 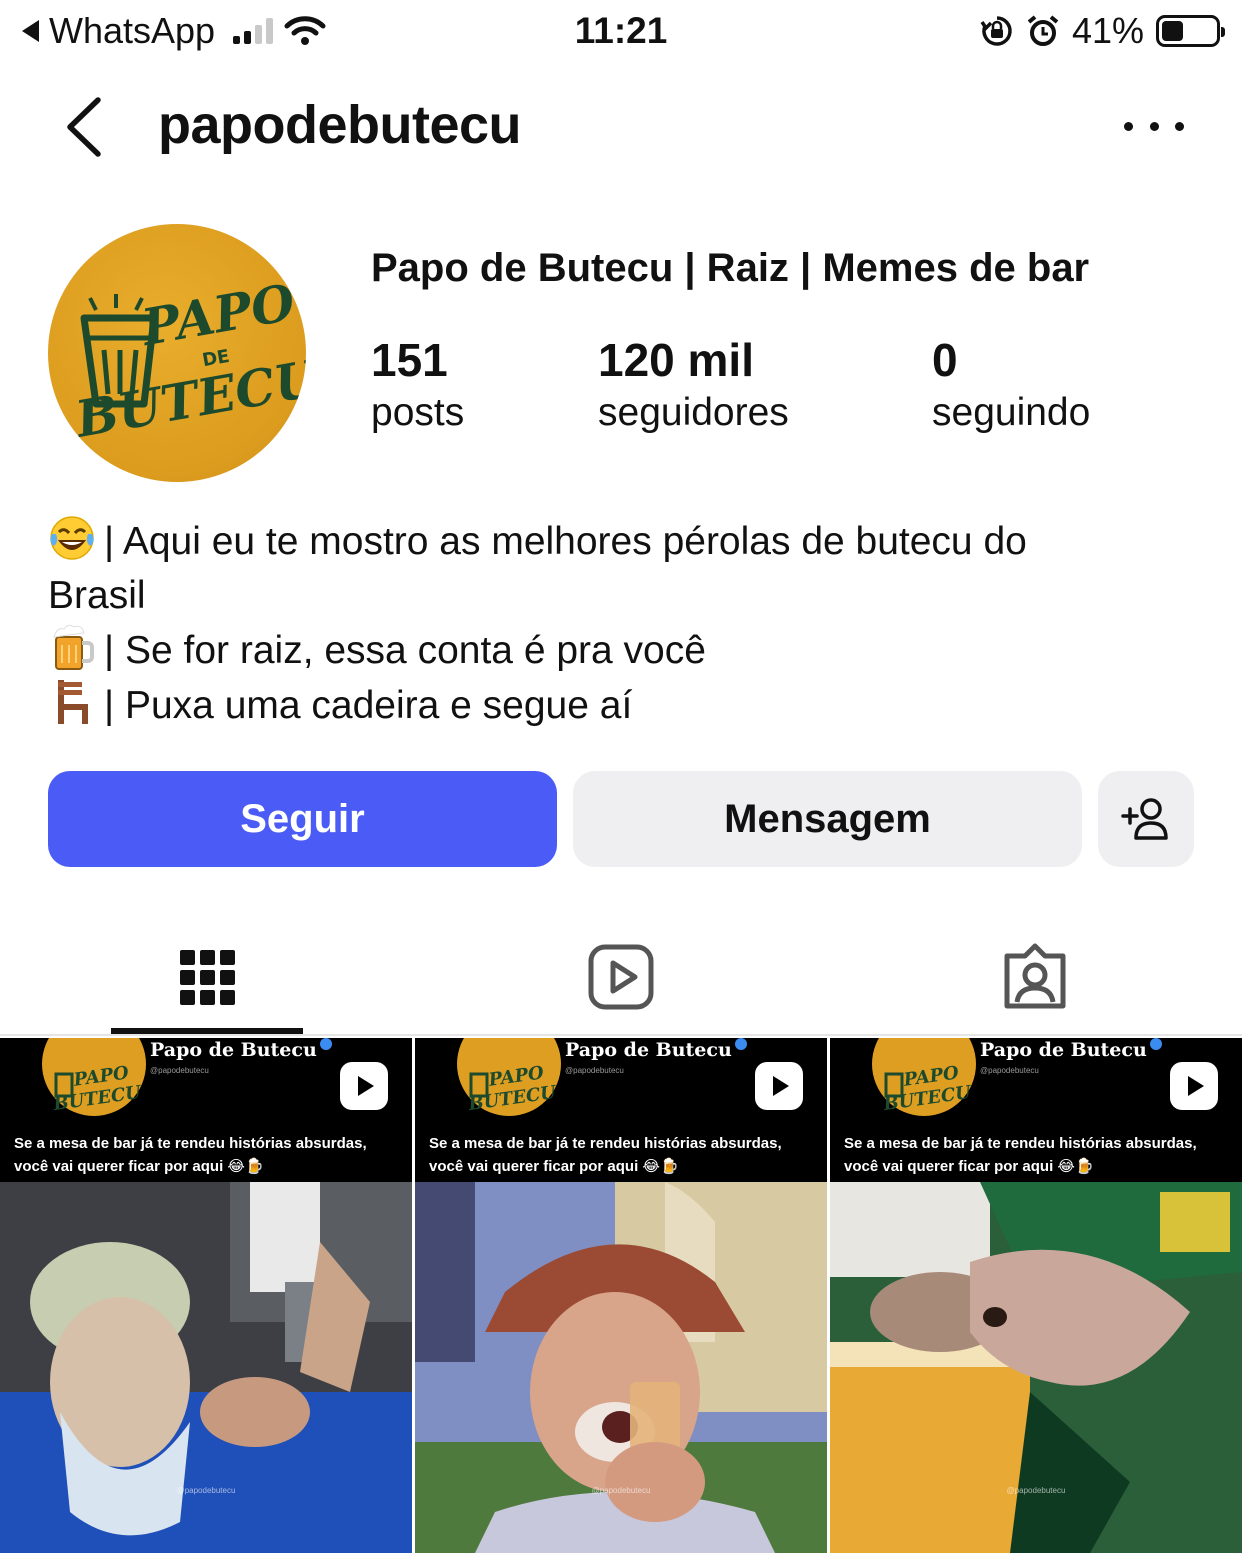 What do you see at coordinates (73, 702) in the screenshot?
I see `chair-icon` at bounding box center [73, 702].